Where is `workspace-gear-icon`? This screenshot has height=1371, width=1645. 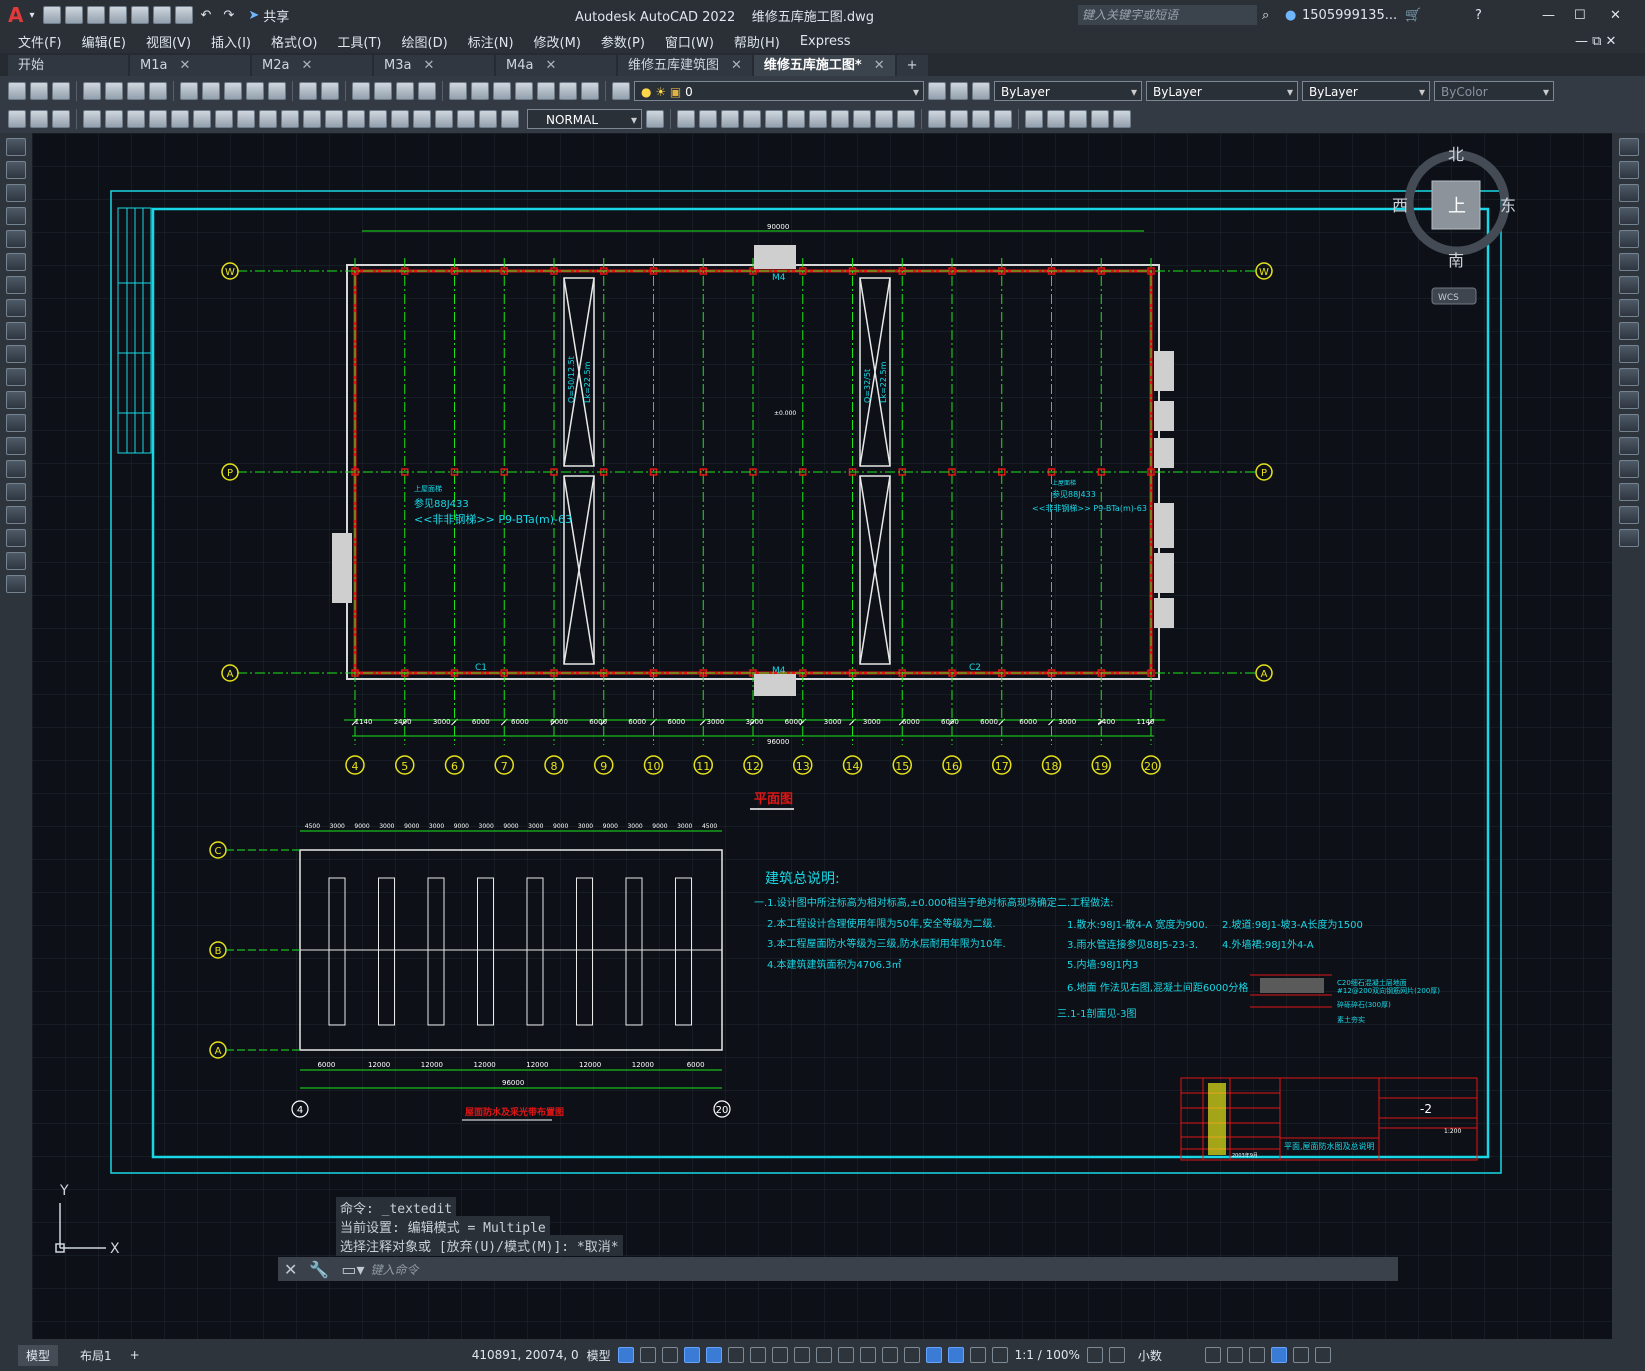 workspace-gear-icon is located at coordinates (1094, 1355).